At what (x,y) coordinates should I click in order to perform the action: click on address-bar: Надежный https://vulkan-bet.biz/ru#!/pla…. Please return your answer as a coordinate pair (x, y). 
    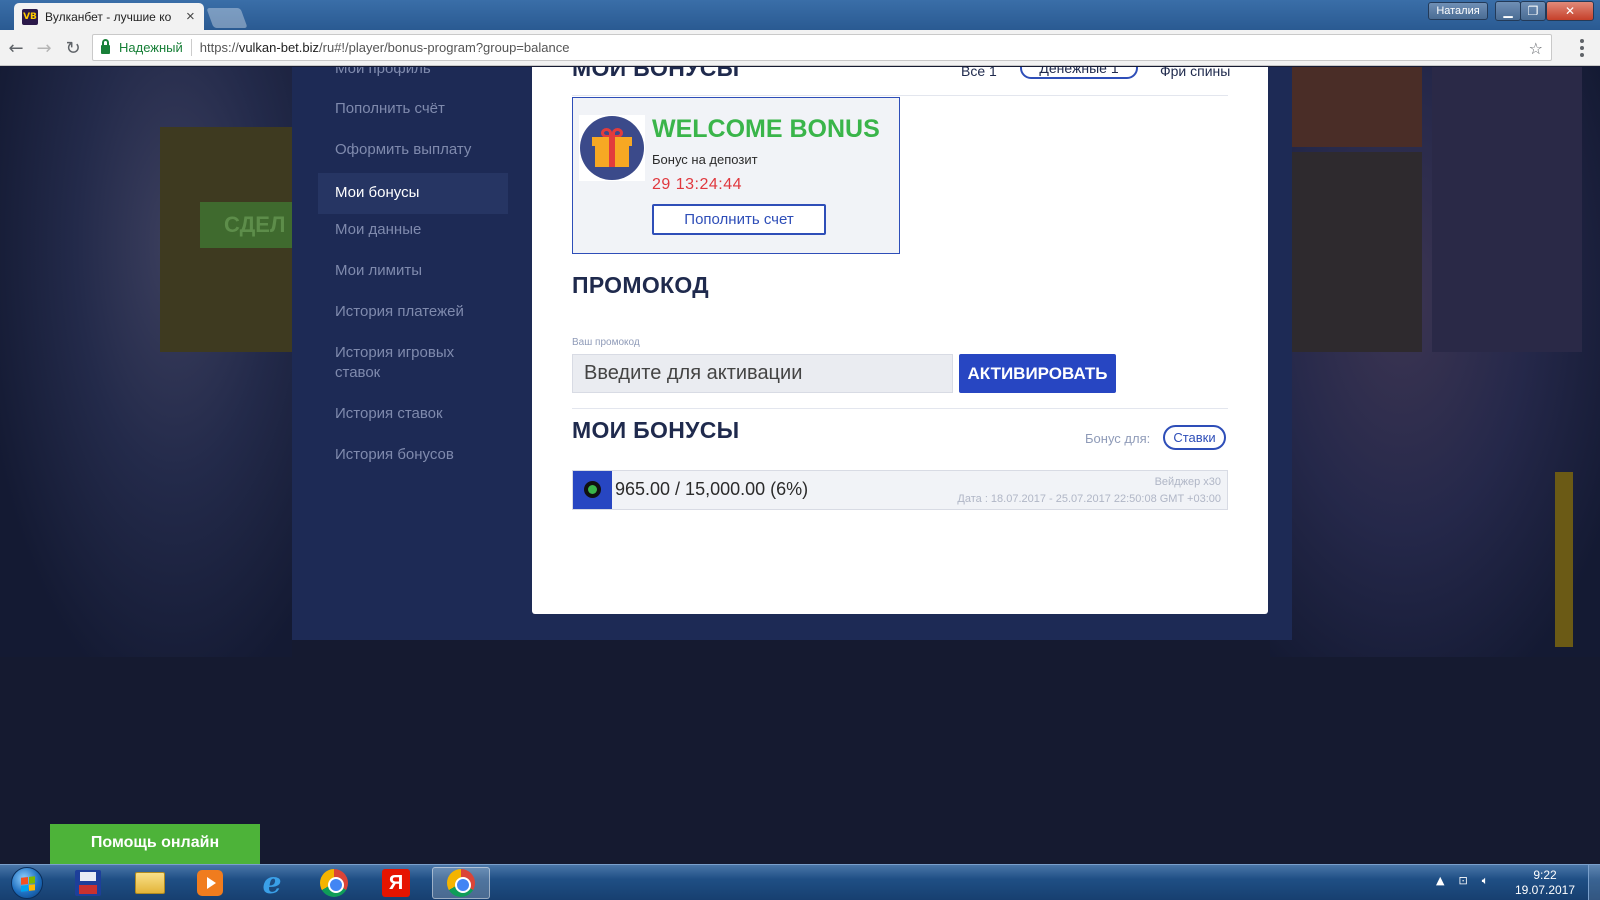
    Looking at the image, I should click on (822, 47).